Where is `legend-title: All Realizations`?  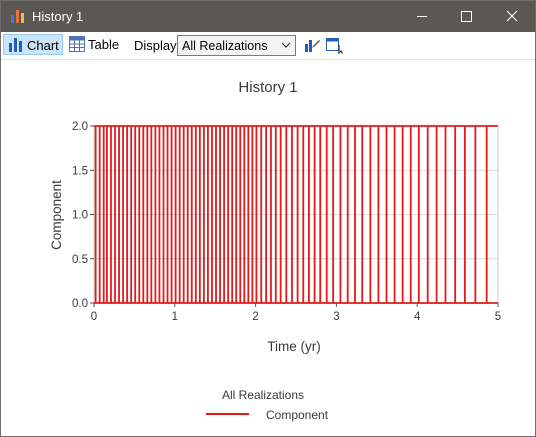
legend-title: All Realizations is located at coordinates (263, 395).